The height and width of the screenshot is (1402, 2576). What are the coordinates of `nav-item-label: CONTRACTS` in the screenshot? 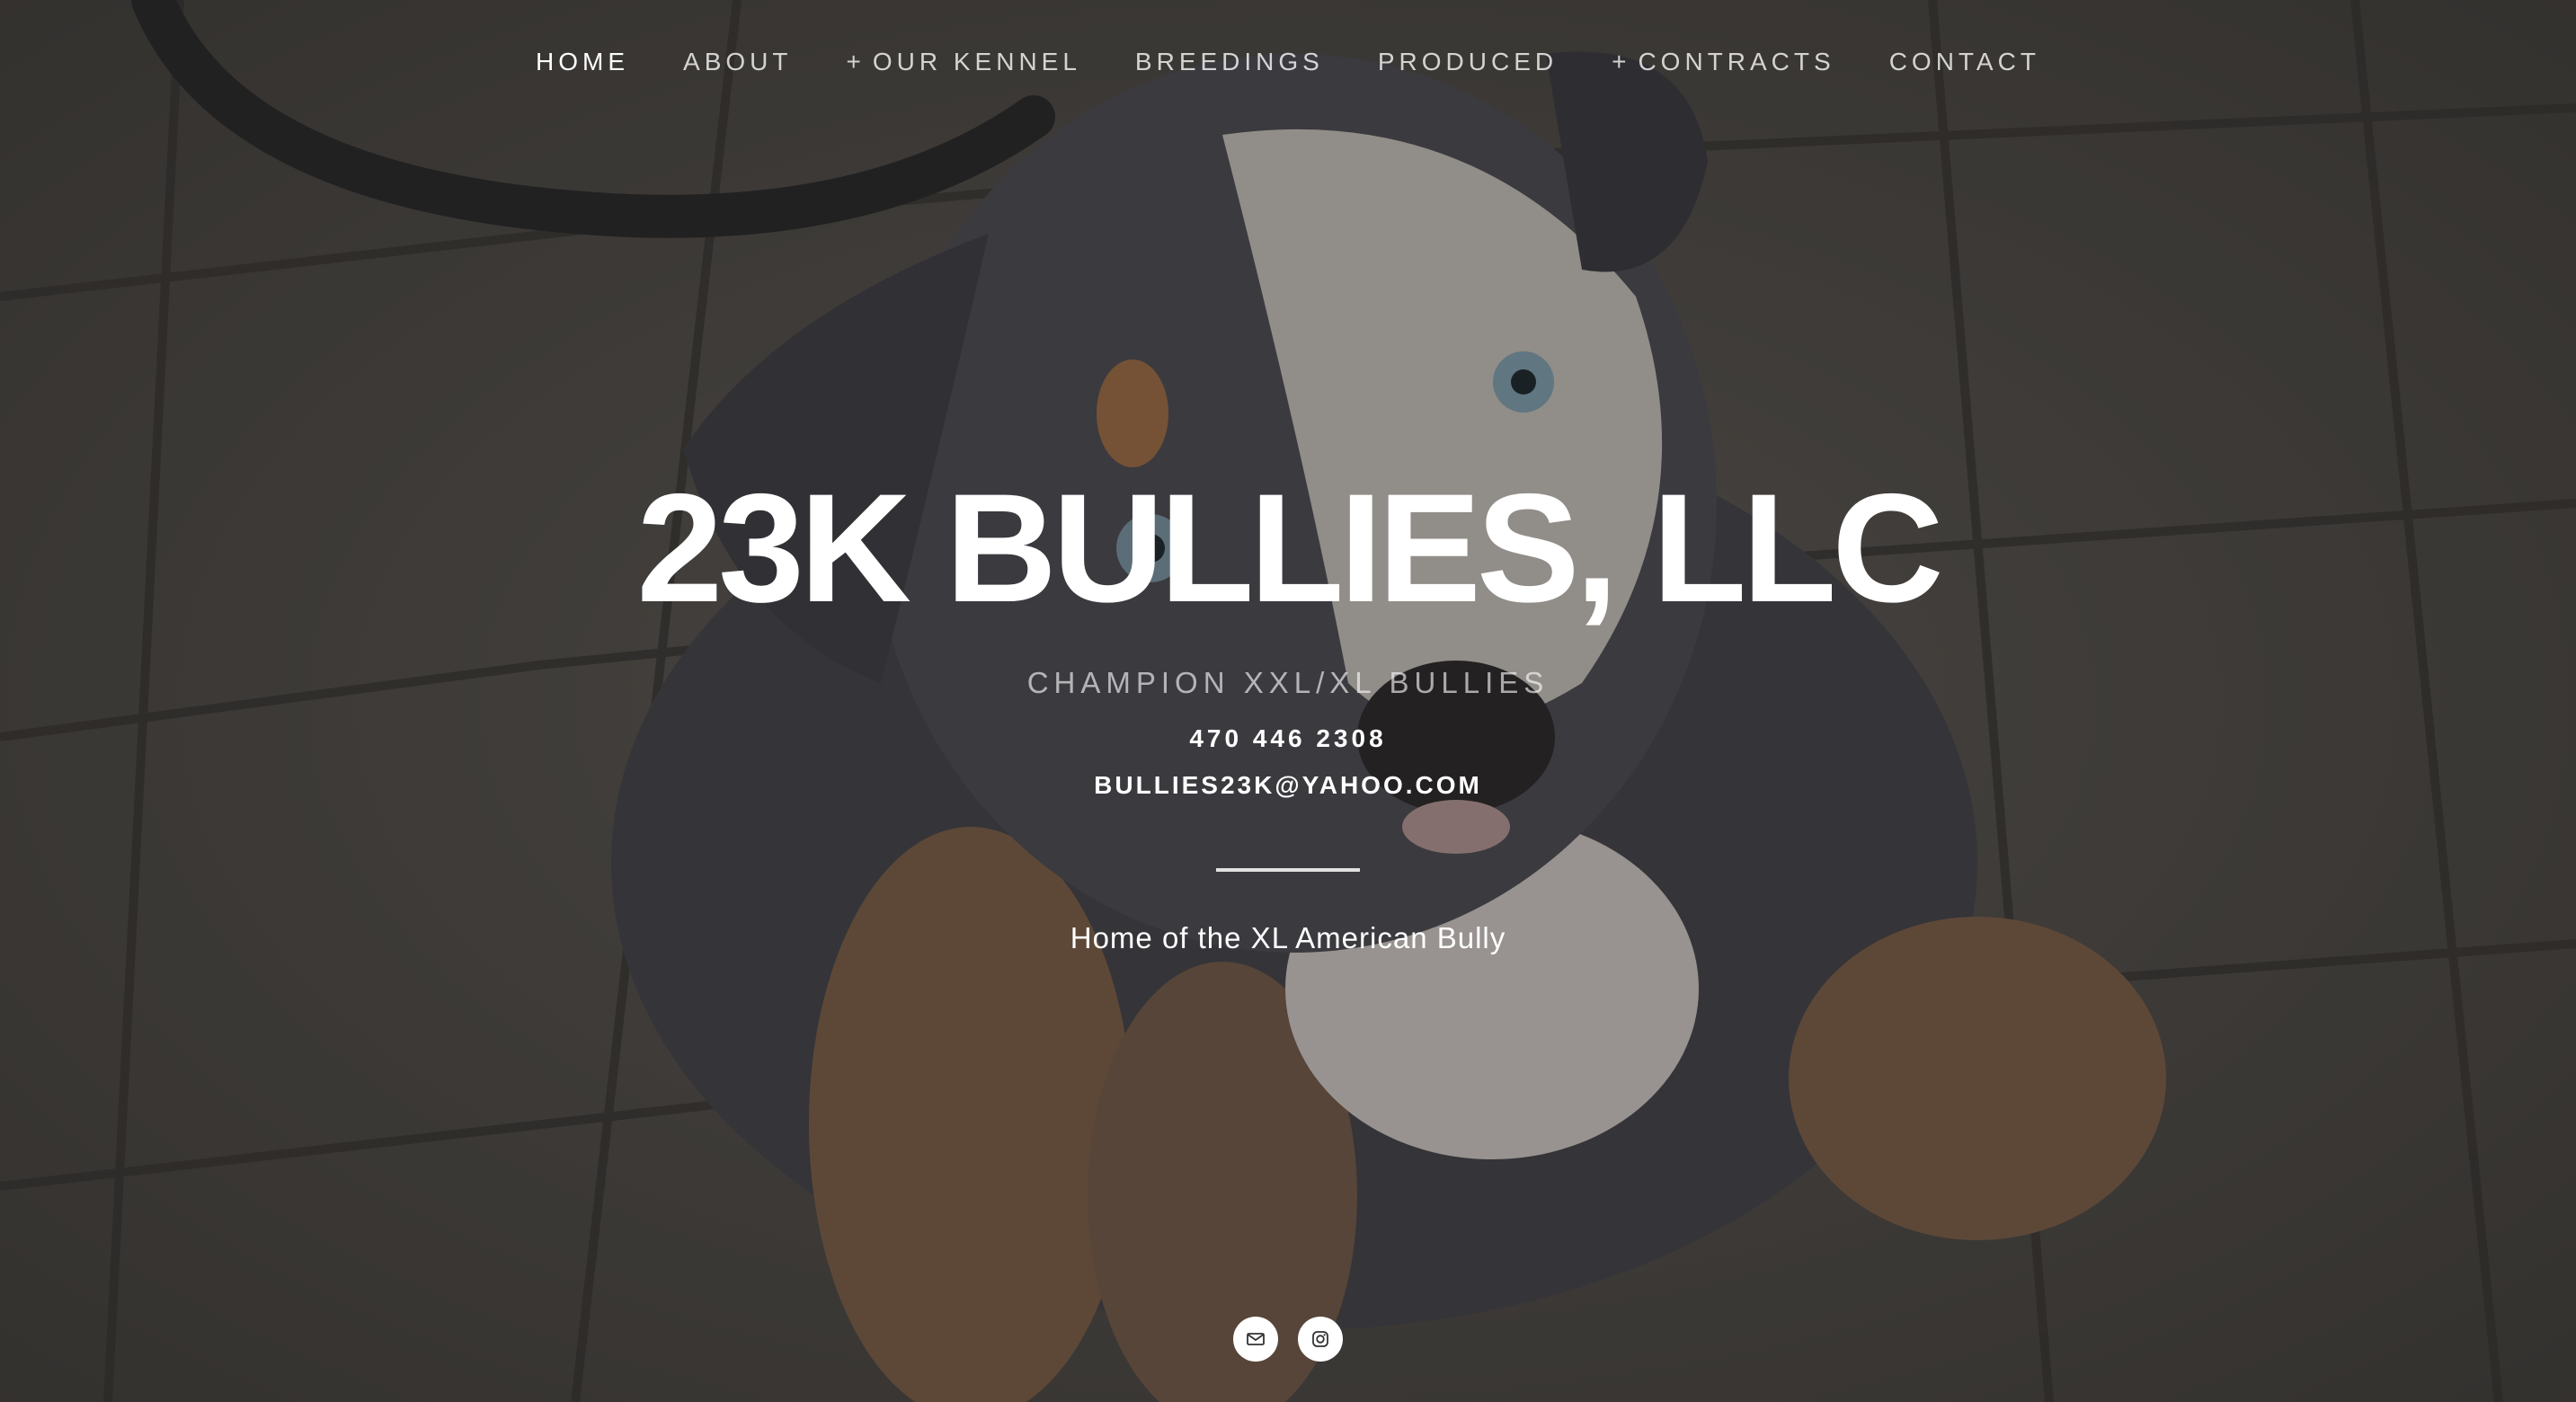 It's located at (1736, 61).